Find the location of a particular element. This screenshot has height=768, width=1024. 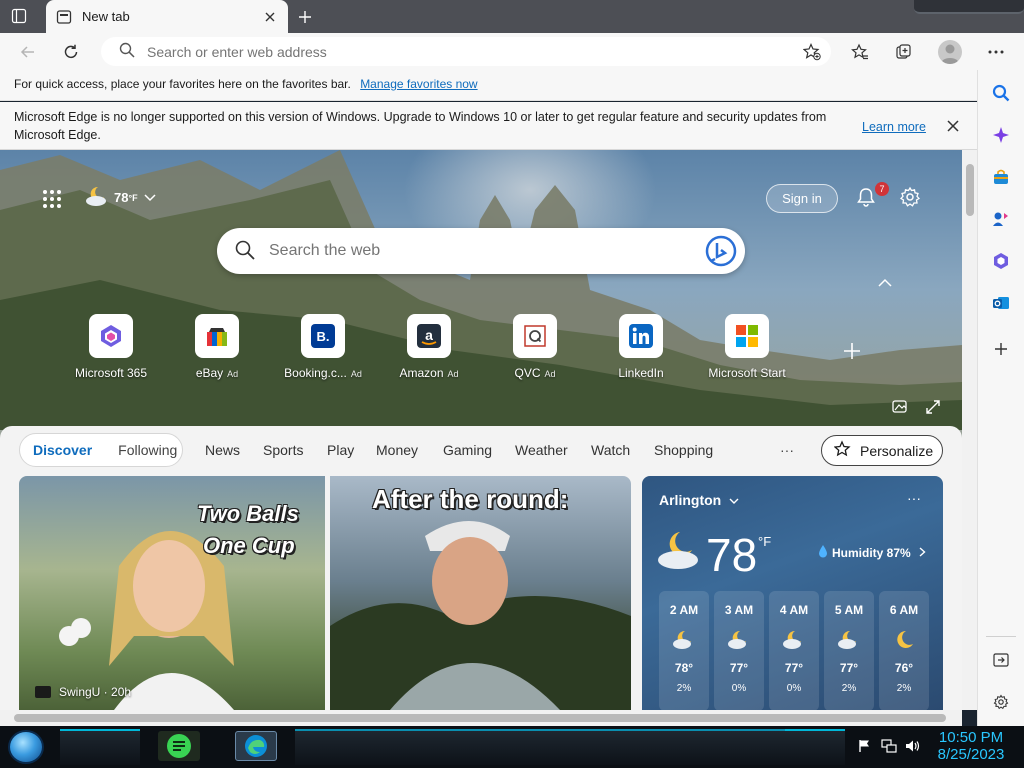

favorites-button is located at coordinates (860, 52).